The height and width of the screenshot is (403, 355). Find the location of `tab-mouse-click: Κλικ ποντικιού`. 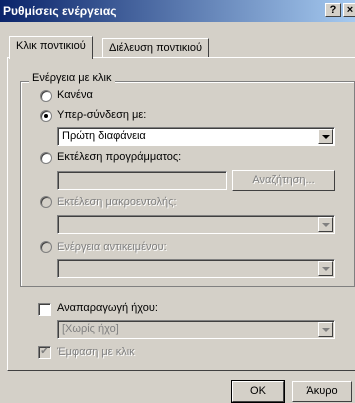

tab-mouse-click: Κλικ ποντικιού is located at coordinates (51, 47).